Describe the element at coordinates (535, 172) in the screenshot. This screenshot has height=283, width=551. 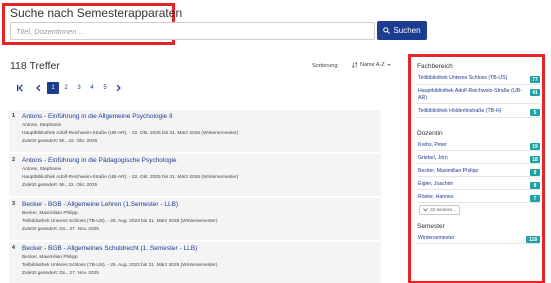
I see `facet-count-badge: 9` at that location.